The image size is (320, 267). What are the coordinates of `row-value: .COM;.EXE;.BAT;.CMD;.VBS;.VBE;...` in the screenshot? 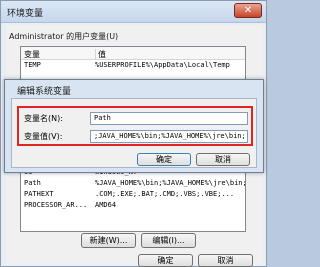 It's located at (165, 194).